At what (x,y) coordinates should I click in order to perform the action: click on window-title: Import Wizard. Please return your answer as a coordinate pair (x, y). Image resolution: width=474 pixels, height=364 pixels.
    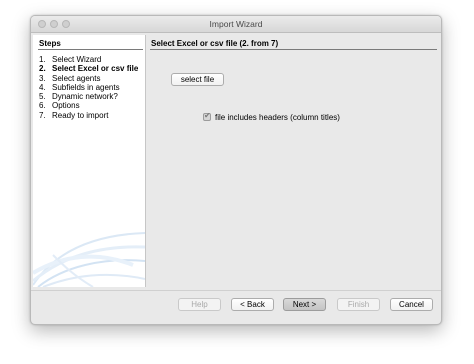
    Looking at the image, I should click on (236, 24).